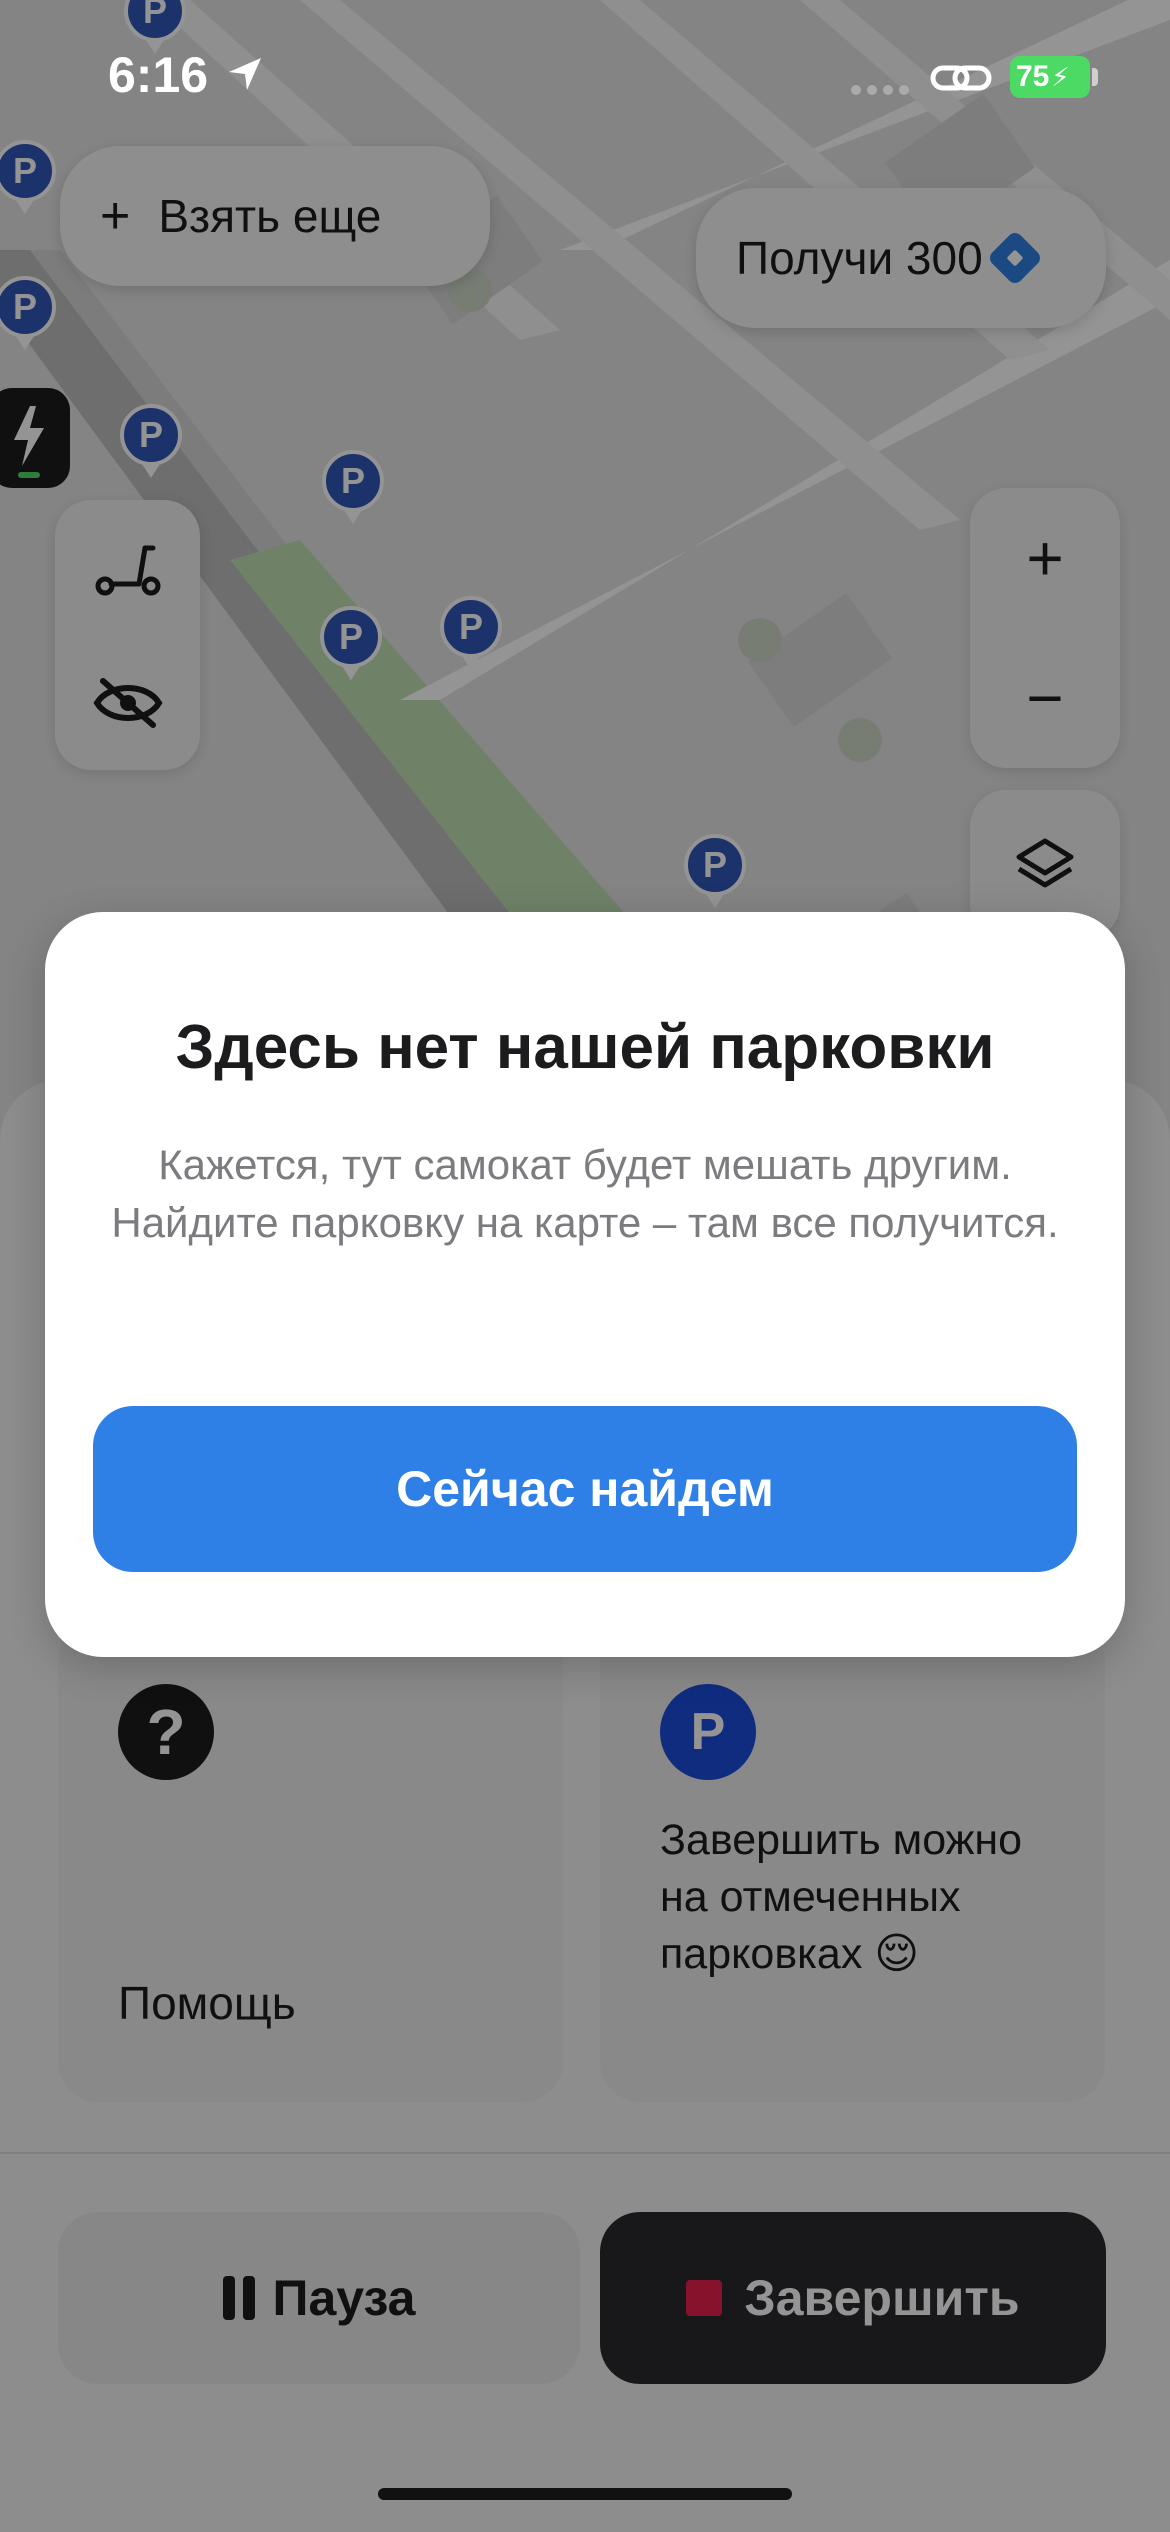 The height and width of the screenshot is (2532, 1170). I want to click on battery-charging-icon: 75 ⚡, so click(1050, 77).